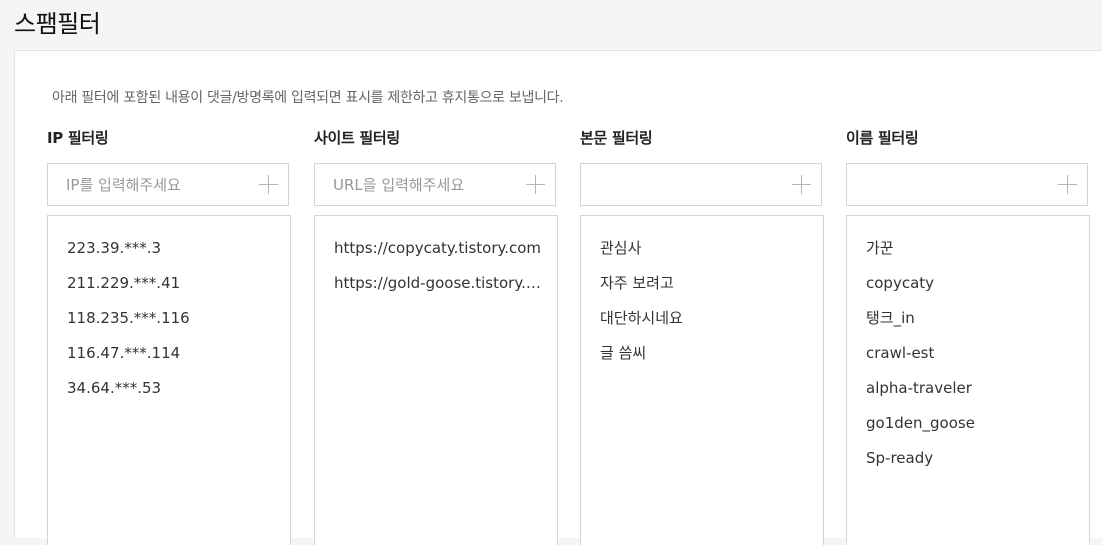  What do you see at coordinates (968, 460) in the screenshot?
I see `list-item: Sp-ready` at bounding box center [968, 460].